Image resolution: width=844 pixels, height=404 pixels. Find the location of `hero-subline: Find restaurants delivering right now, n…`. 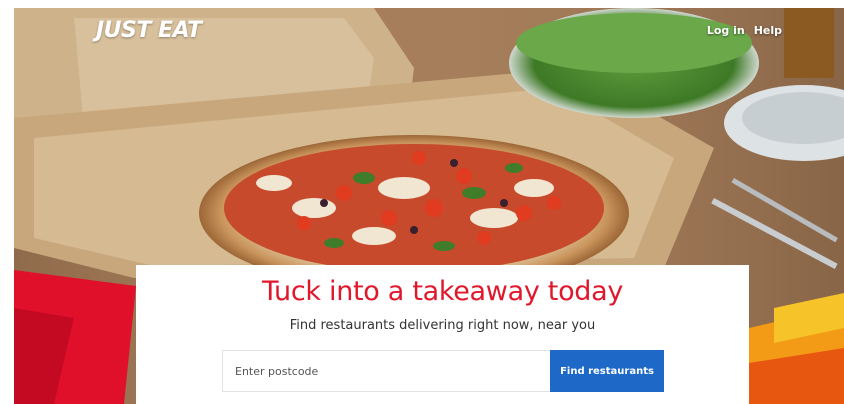

hero-subline: Find restaurants delivering right now, n… is located at coordinates (442, 325).